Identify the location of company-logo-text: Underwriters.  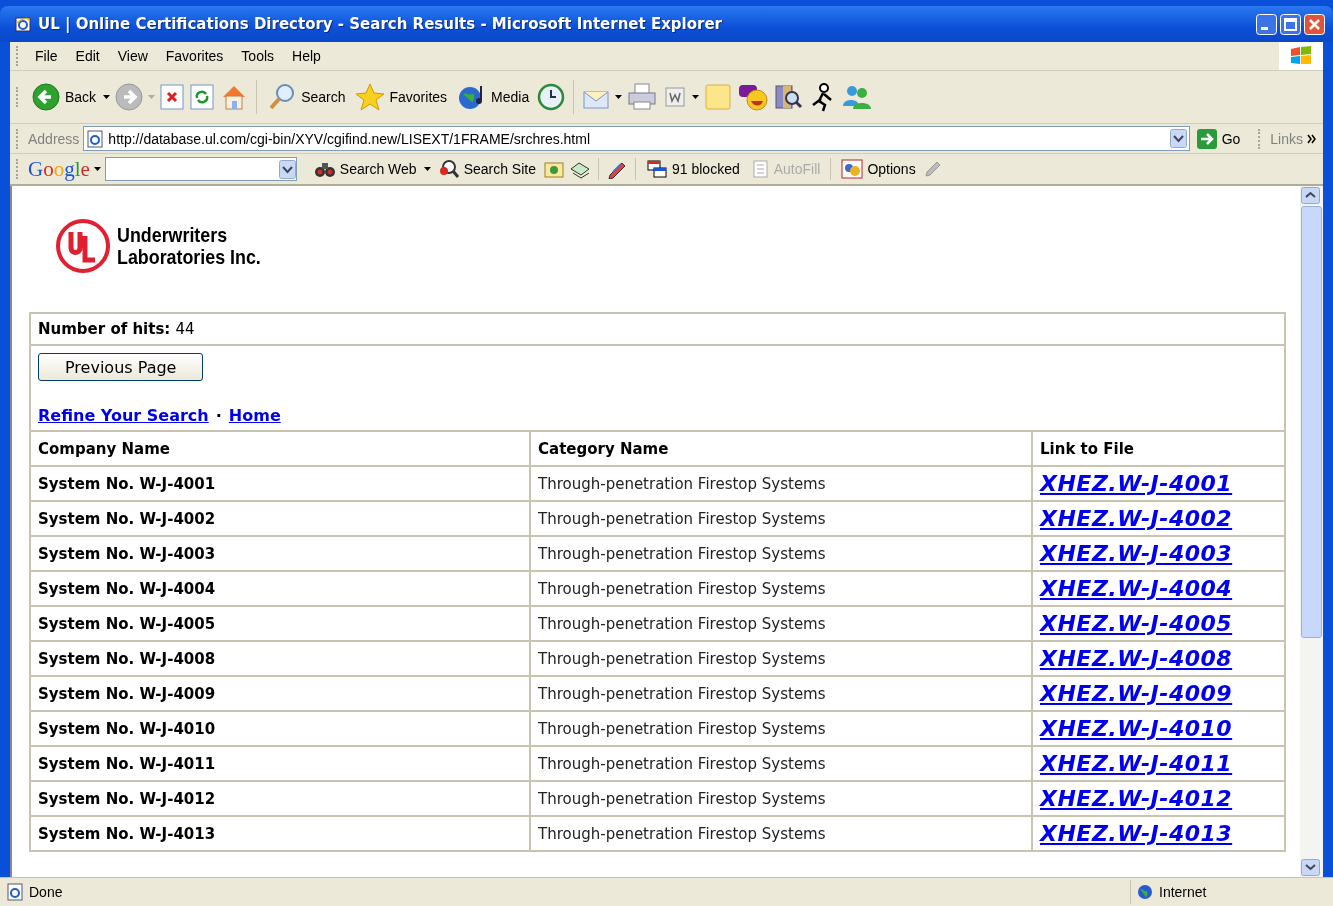
(173, 235).